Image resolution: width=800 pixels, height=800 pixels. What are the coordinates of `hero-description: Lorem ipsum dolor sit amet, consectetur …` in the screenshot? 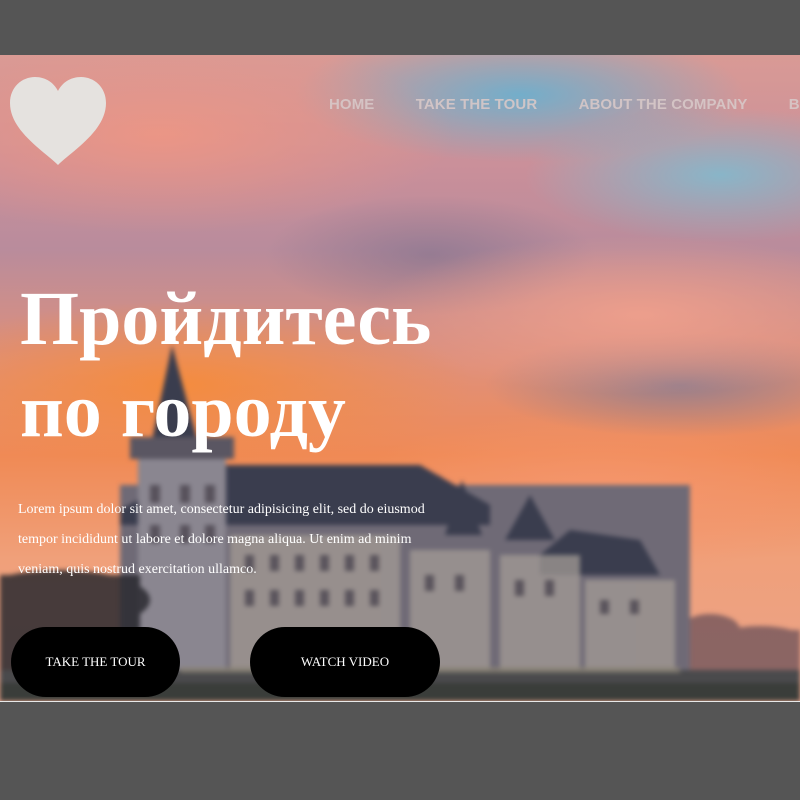 It's located at (221, 539).